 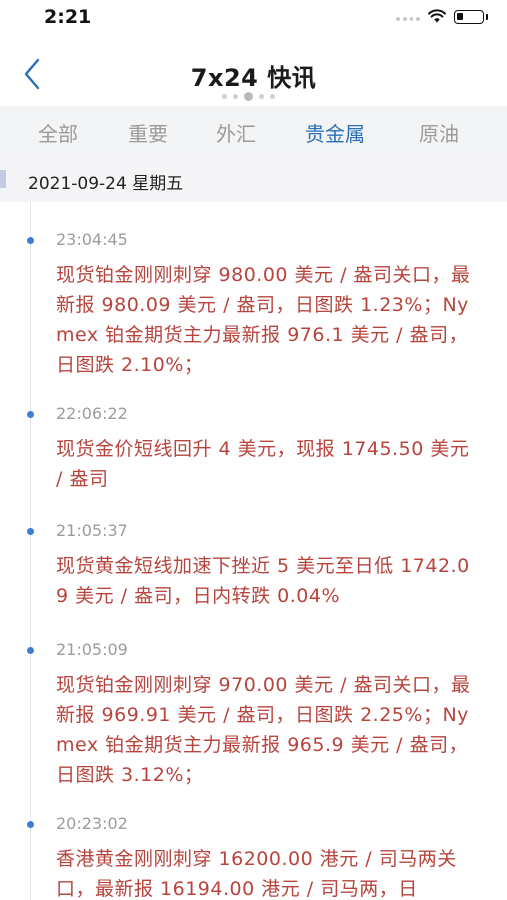 I want to click on news-time: 22:06:22, so click(x=92, y=413).